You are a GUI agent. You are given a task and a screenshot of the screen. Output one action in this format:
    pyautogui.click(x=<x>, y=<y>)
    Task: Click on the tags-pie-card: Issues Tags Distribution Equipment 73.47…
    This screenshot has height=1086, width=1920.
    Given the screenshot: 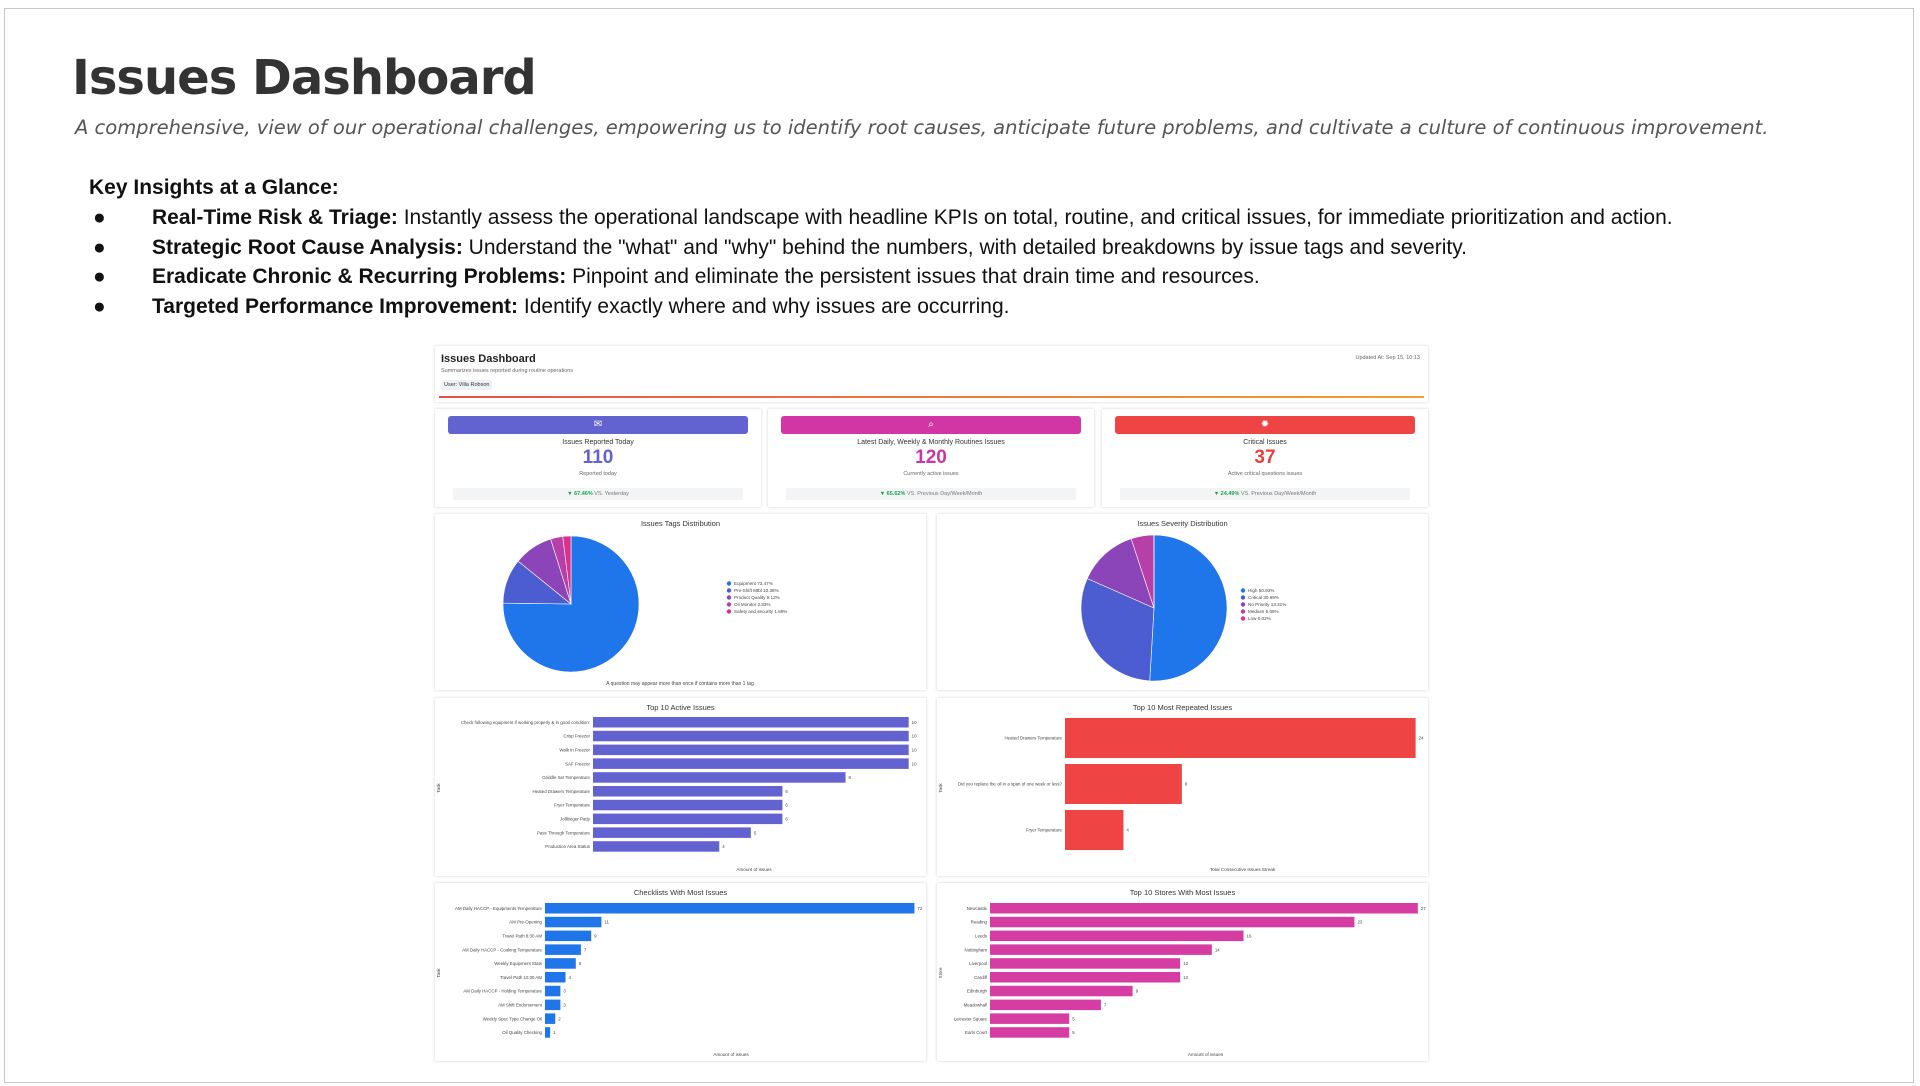 What is the action you would take?
    pyautogui.click(x=680, y=602)
    